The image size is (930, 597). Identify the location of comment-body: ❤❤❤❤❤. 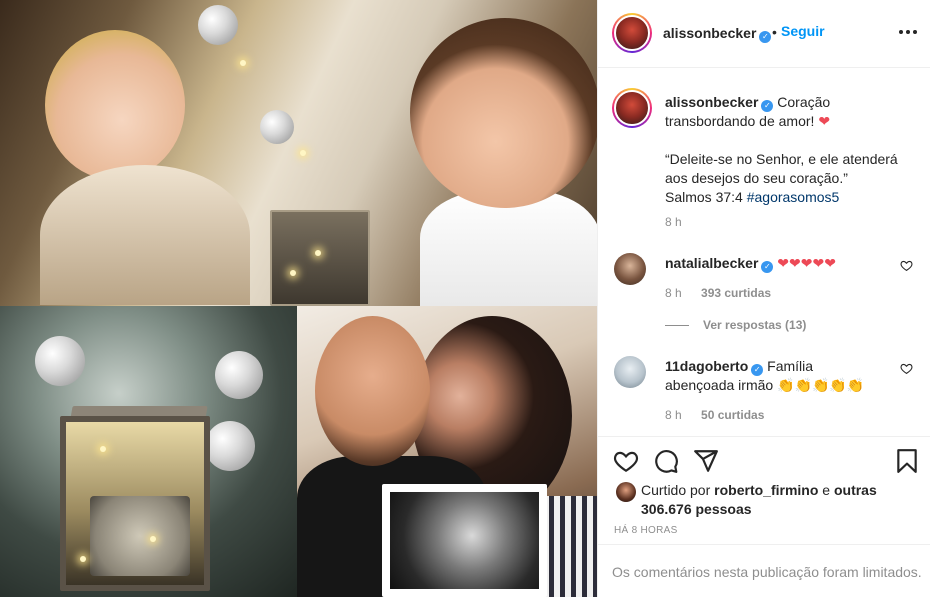
(806, 263).